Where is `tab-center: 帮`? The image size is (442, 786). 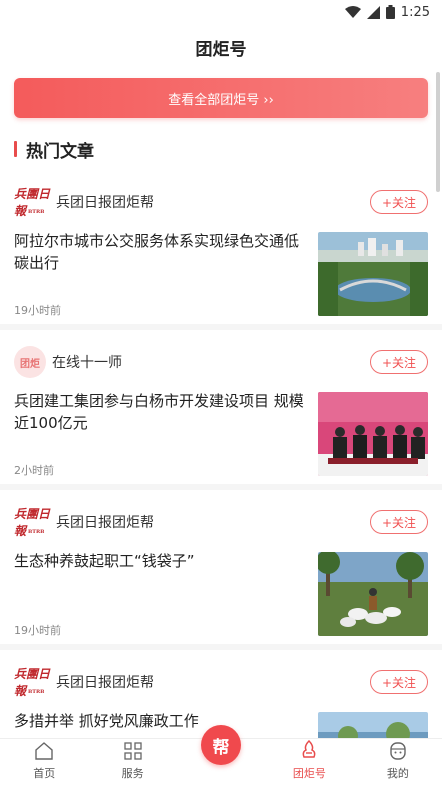
tab-center: 帮 is located at coordinates (221, 755).